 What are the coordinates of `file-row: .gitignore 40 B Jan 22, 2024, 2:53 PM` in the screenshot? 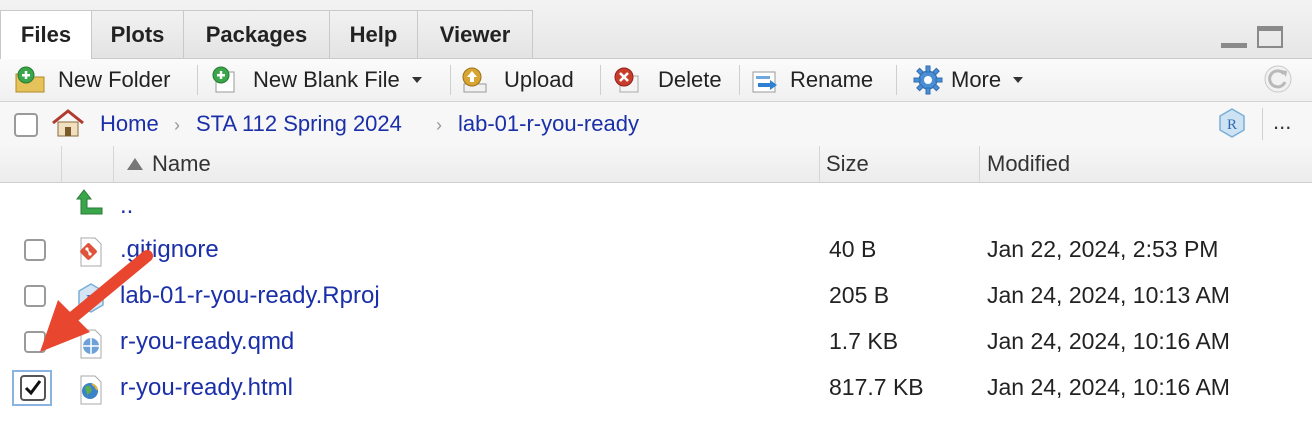 It's located at (656, 251).